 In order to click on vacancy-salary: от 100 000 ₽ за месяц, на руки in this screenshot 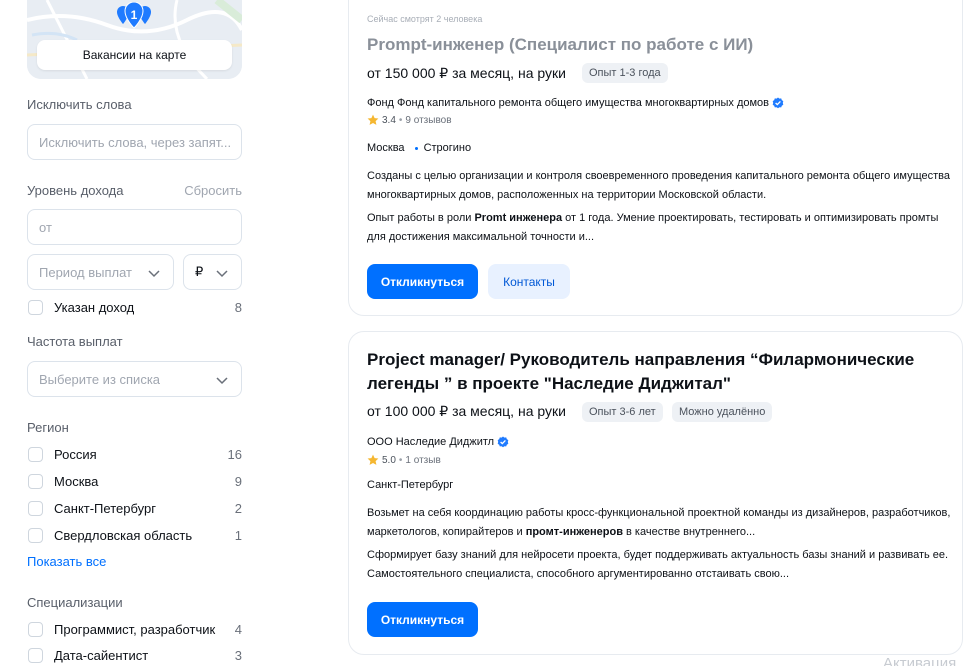, I will do `click(466, 411)`.